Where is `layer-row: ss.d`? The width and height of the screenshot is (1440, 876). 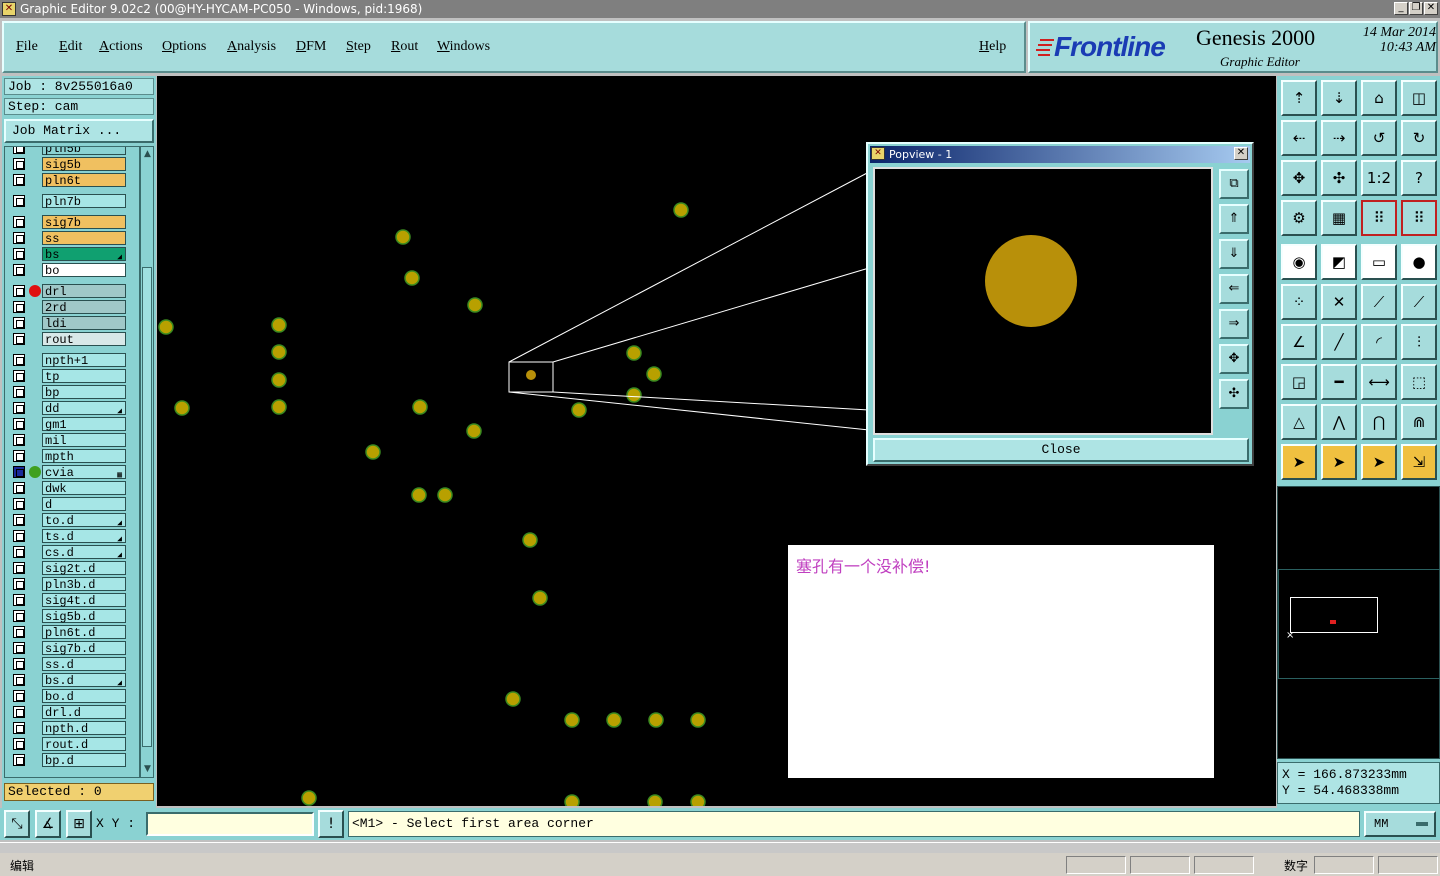 layer-row: ss.d is located at coordinates (72, 664).